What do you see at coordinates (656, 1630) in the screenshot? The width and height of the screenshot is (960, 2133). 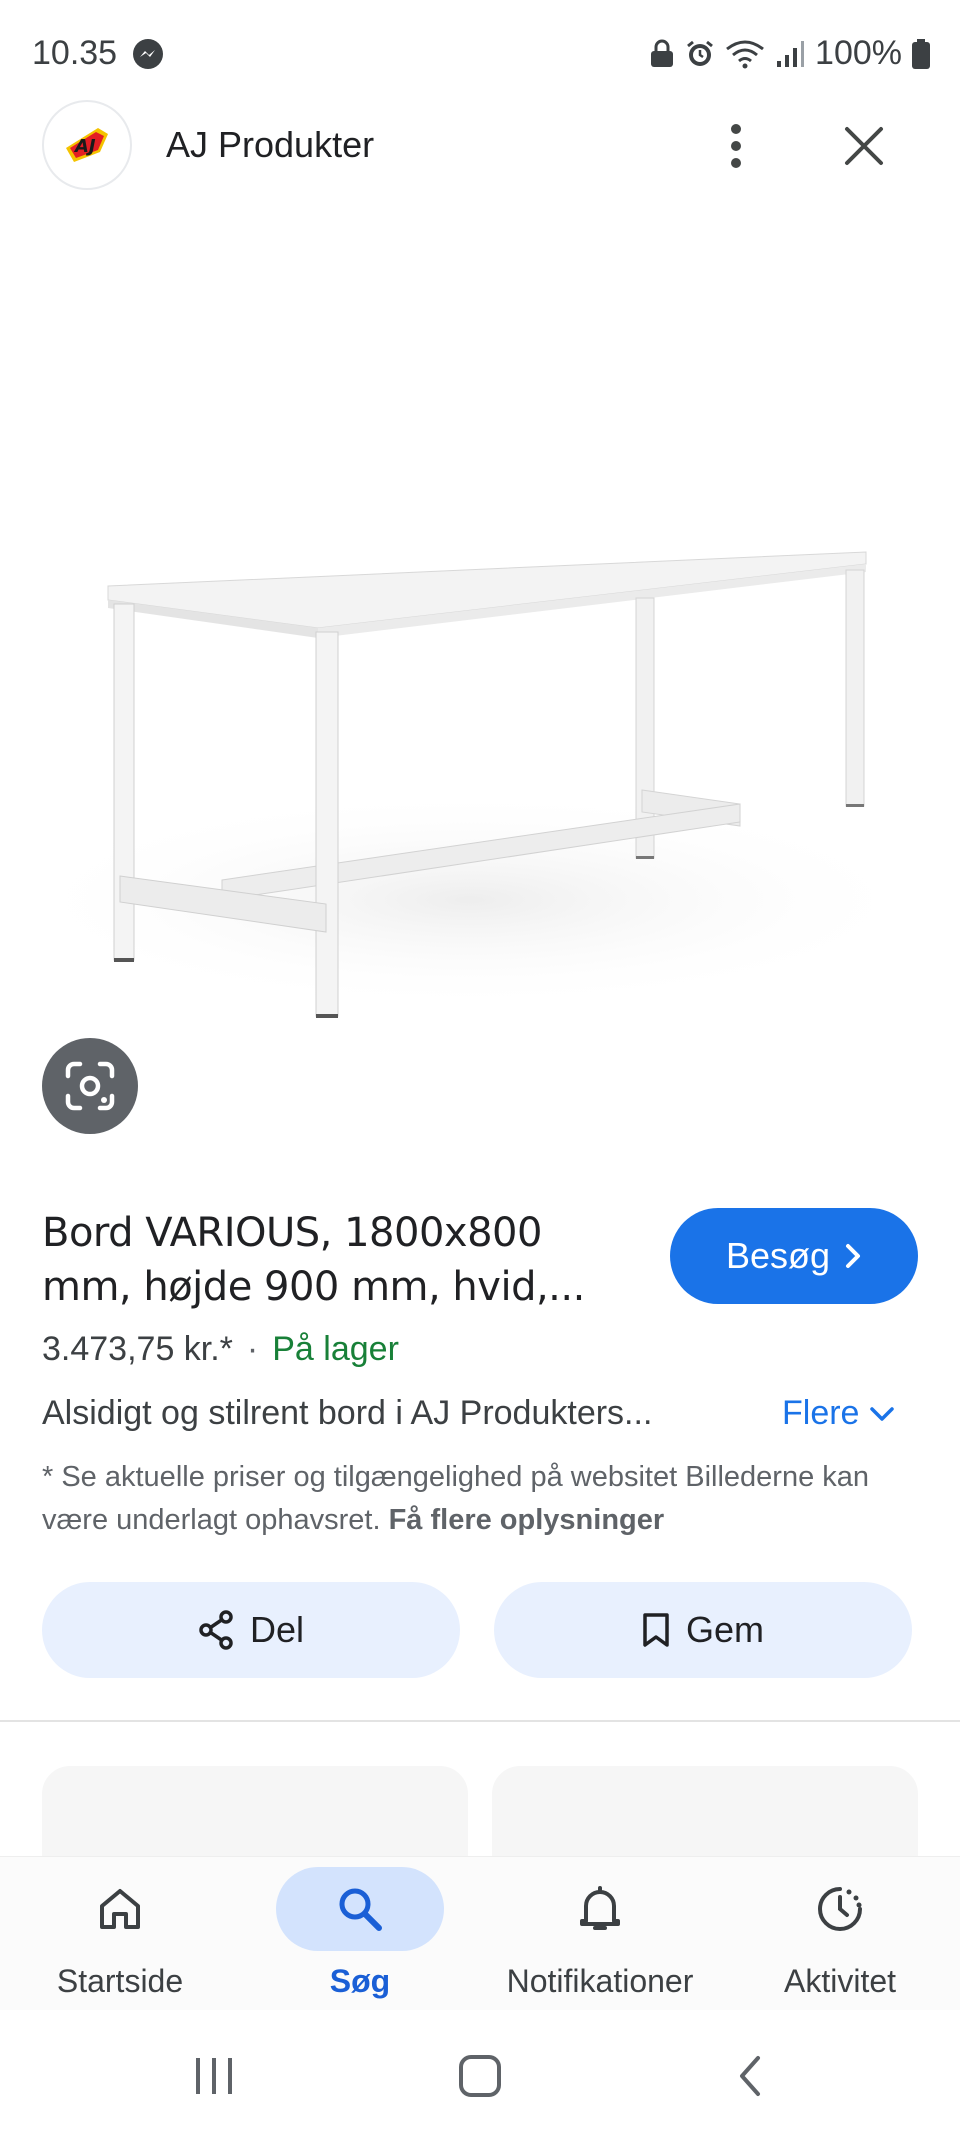 I see `bookmark-icon` at bounding box center [656, 1630].